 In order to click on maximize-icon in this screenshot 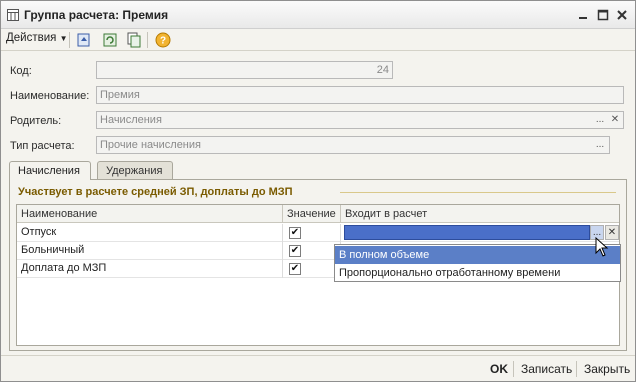, I will do `click(603, 15)`.